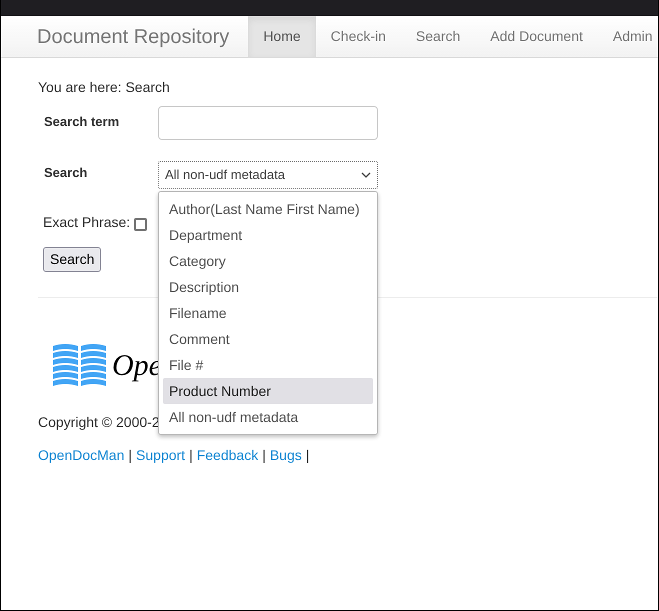 The height and width of the screenshot is (611, 659). Describe the element at coordinates (268, 261) in the screenshot. I see `dropdown-option: Category` at that location.